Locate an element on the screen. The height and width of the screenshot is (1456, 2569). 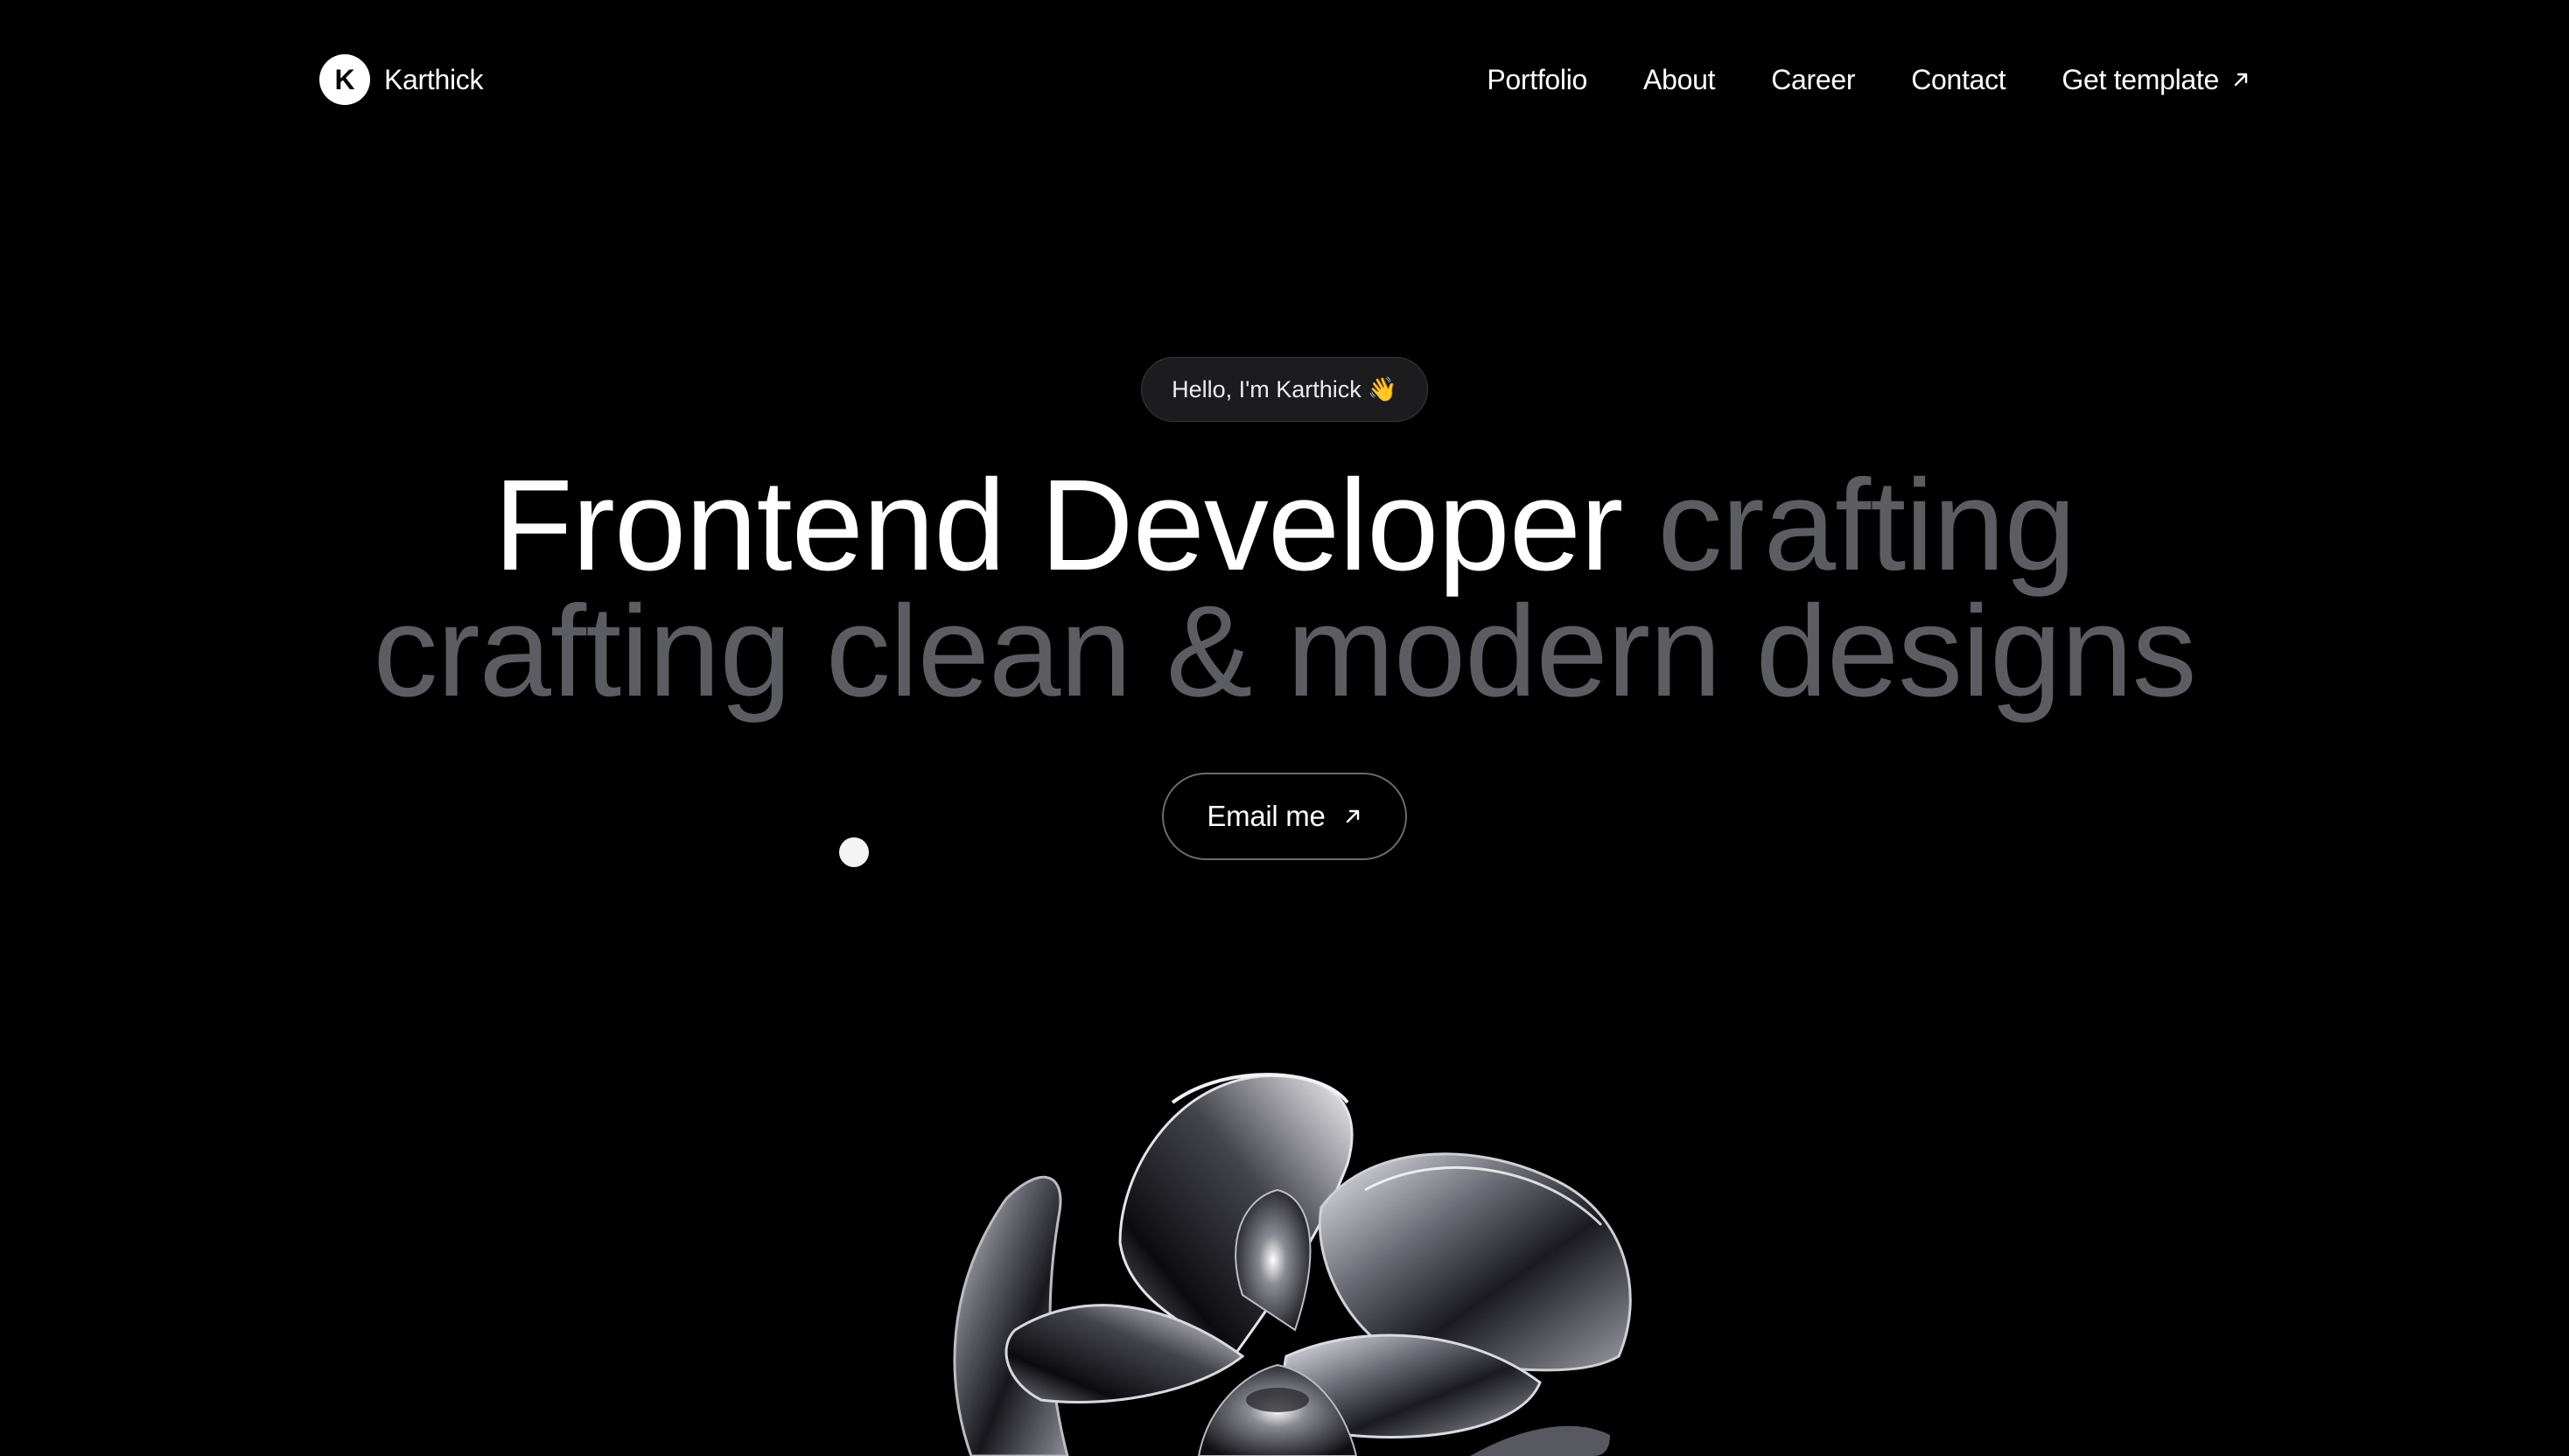
email-me-button: Email me is located at coordinates (1284, 816).